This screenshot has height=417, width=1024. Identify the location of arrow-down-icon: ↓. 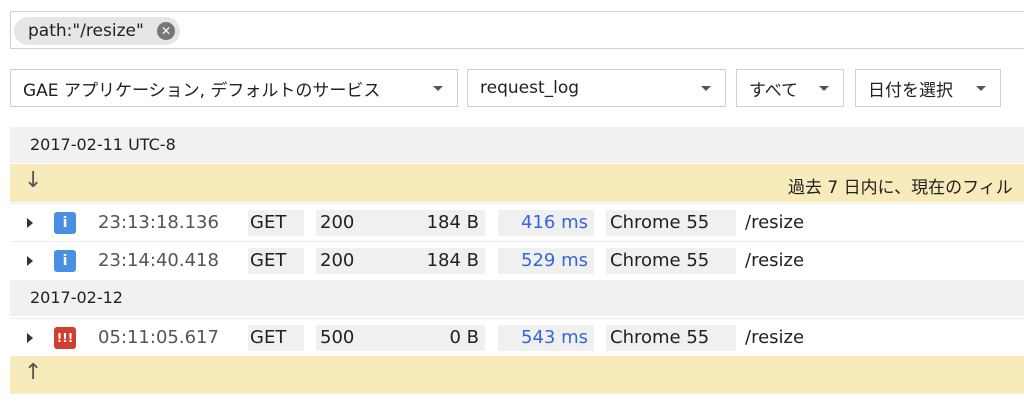
(33, 180).